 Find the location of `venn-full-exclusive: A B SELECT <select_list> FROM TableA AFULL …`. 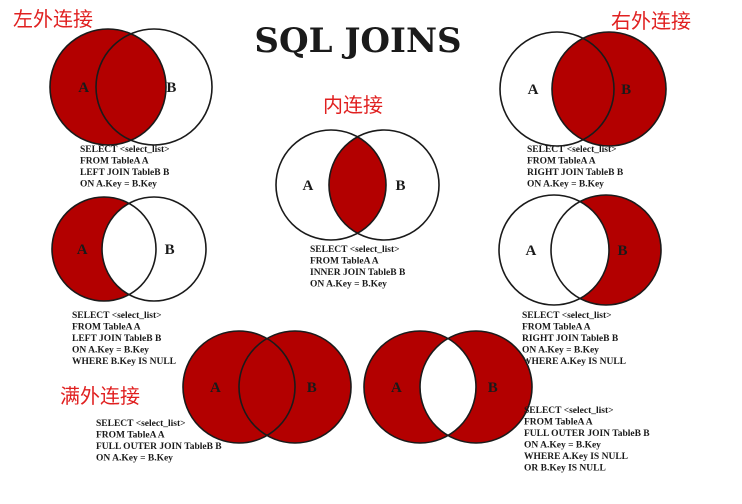

venn-full-exclusive: A B SELECT <select_list> FROM TableA AFULL … is located at coordinates (506, 402).